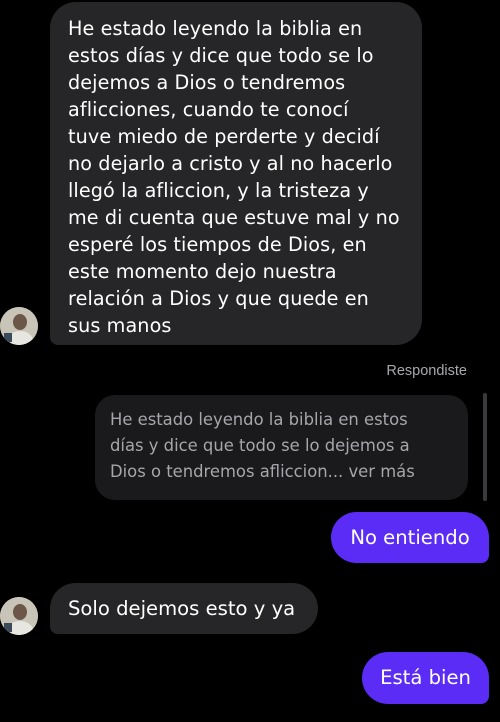 The width and height of the screenshot is (500, 722). What do you see at coordinates (485, 447) in the screenshot?
I see `reply-indicator-bar` at bounding box center [485, 447].